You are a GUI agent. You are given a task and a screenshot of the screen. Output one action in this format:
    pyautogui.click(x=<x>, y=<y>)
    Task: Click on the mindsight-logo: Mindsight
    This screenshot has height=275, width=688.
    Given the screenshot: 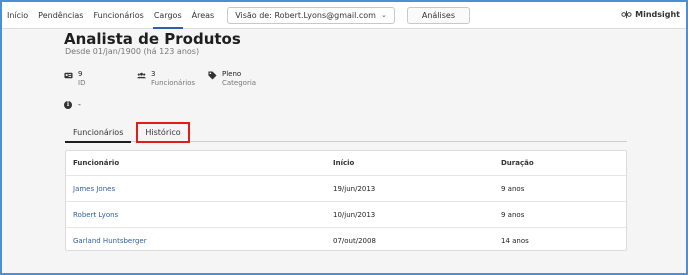 What is the action you would take?
    pyautogui.click(x=650, y=14)
    